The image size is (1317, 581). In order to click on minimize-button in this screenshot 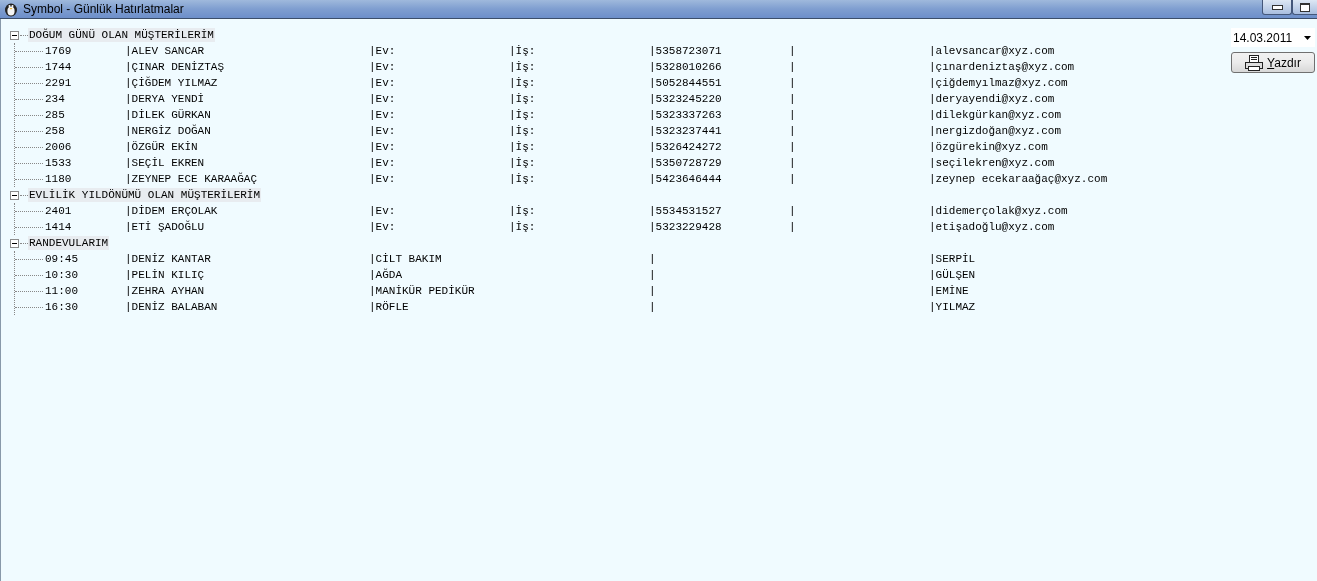, I will do `click(1277, 7)`.